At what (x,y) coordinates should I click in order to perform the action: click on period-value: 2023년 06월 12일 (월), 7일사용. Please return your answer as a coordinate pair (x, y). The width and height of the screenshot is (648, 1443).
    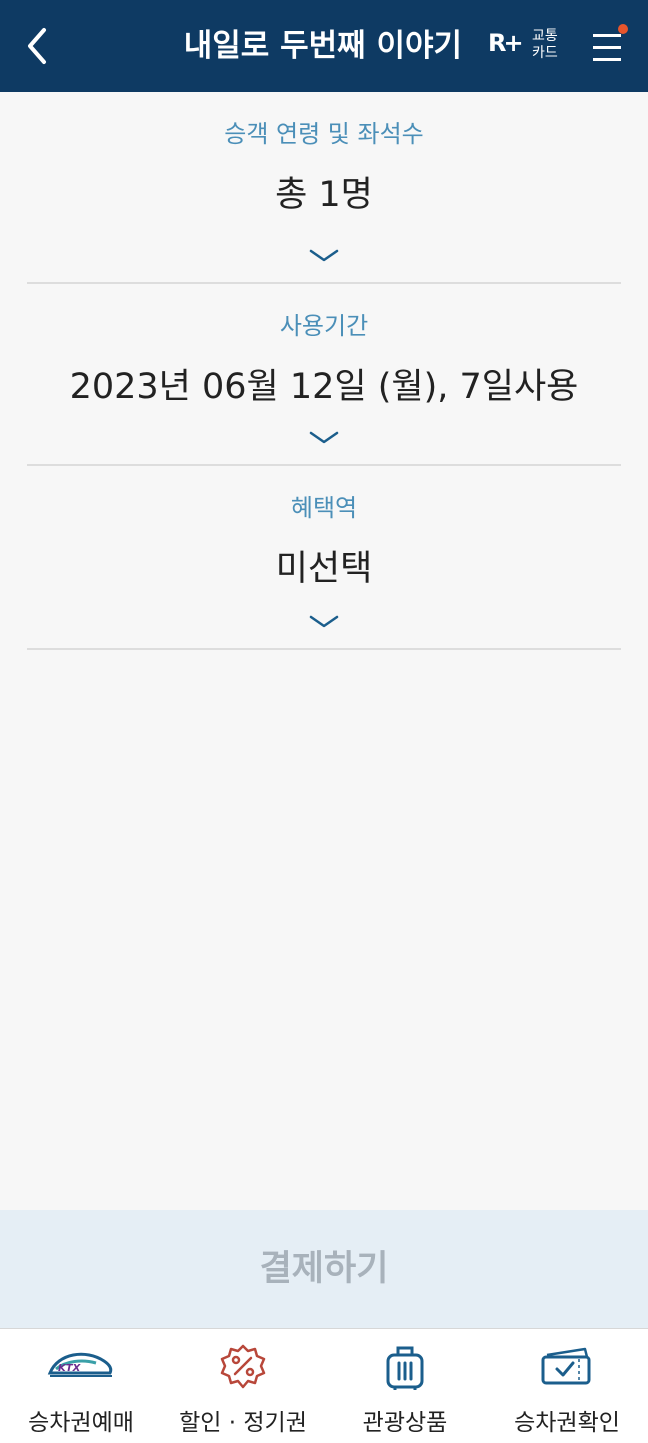
    Looking at the image, I should click on (324, 387).